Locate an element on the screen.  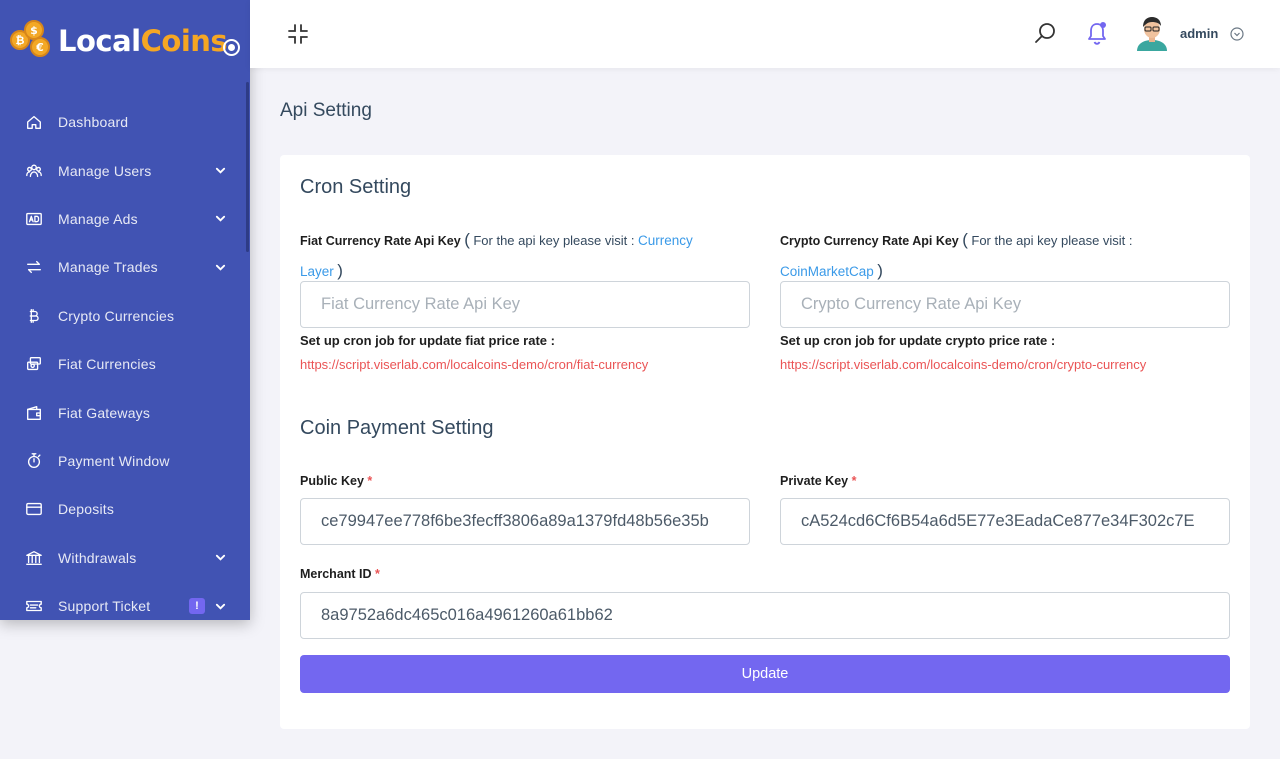
page-title: Api Setting is located at coordinates (326, 110).